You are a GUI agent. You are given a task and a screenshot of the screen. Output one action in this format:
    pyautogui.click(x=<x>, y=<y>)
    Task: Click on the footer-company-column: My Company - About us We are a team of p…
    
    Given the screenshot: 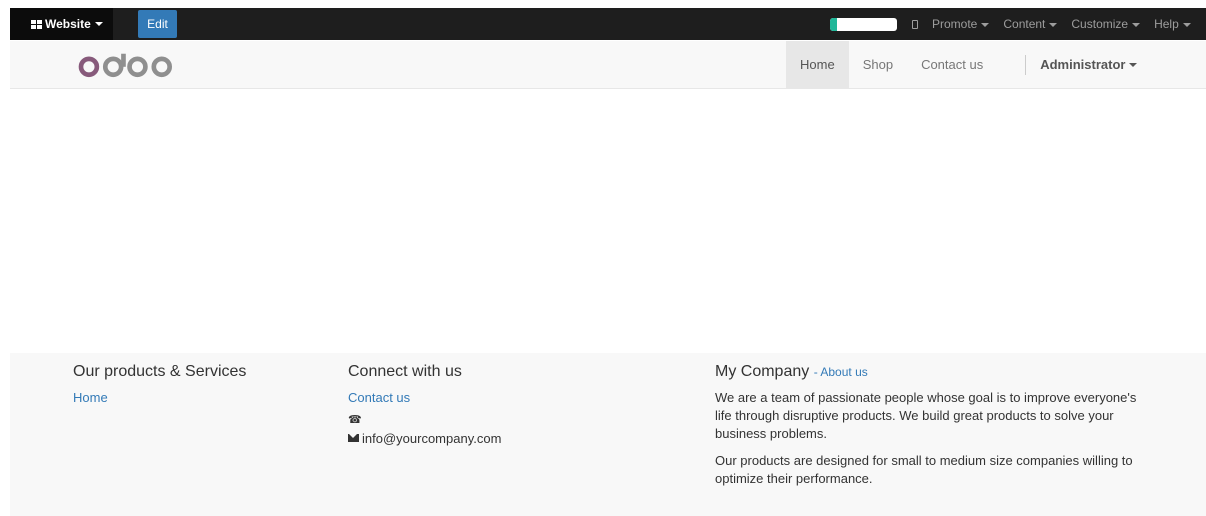 What is the action you would take?
    pyautogui.click(x=940, y=420)
    